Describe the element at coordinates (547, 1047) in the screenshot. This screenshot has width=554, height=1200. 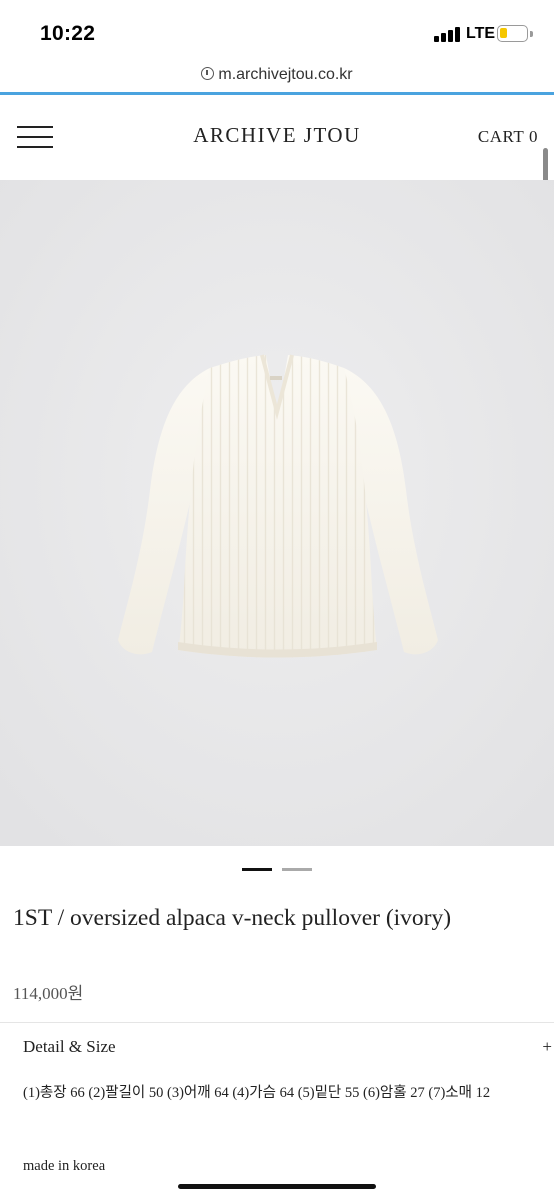
I see `expand-plus-icon: +` at that location.